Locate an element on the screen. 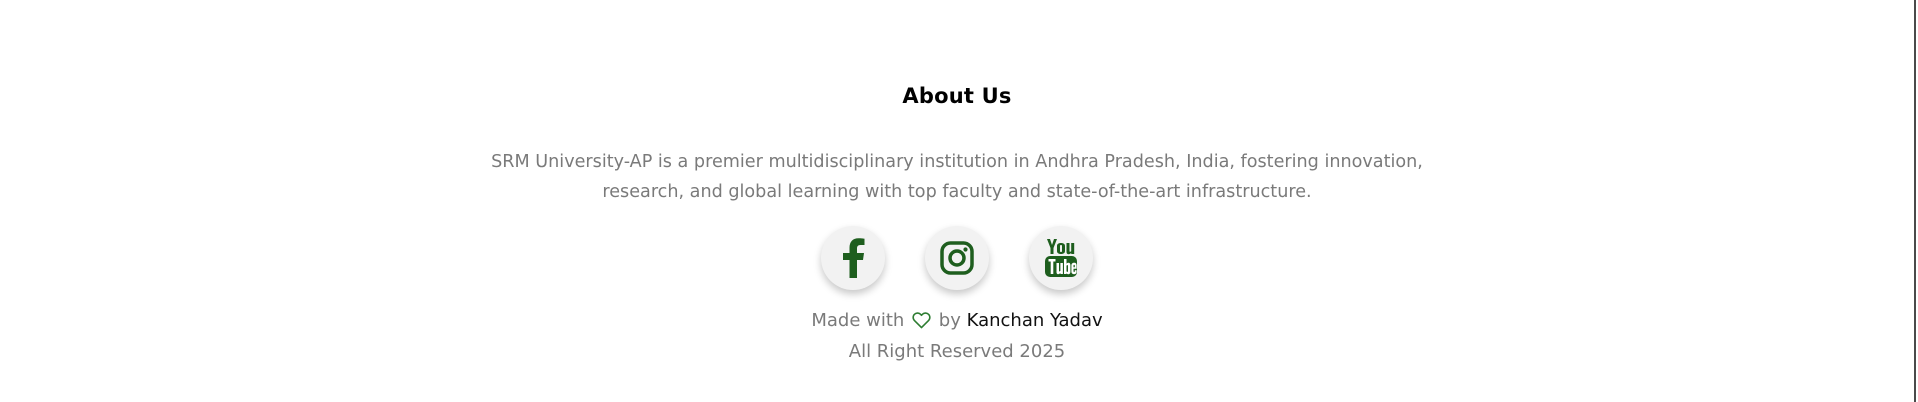 The width and height of the screenshot is (1918, 402). youtube-icon is located at coordinates (1061, 258).